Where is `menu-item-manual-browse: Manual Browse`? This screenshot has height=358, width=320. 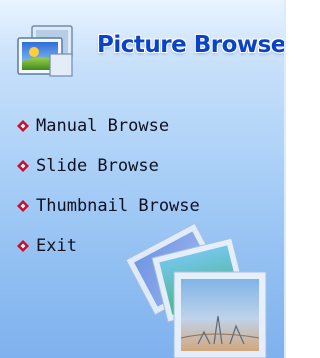
menu-item-manual-browse: Manual Browse is located at coordinates (146, 126).